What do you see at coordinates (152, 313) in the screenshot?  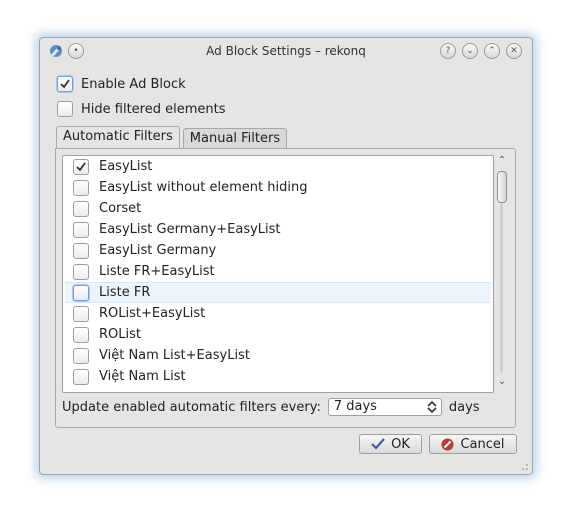 I see `filter-label: ROList+EasyList` at bounding box center [152, 313].